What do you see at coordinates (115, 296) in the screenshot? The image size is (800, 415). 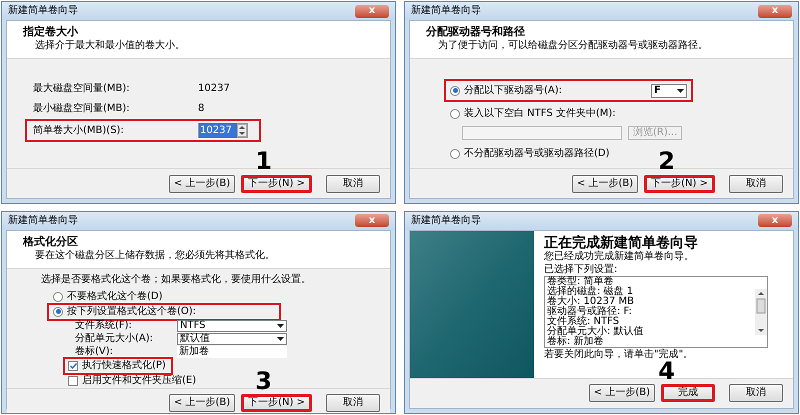 I see `radio-label: 不要格式化这个卷(D)` at bounding box center [115, 296].